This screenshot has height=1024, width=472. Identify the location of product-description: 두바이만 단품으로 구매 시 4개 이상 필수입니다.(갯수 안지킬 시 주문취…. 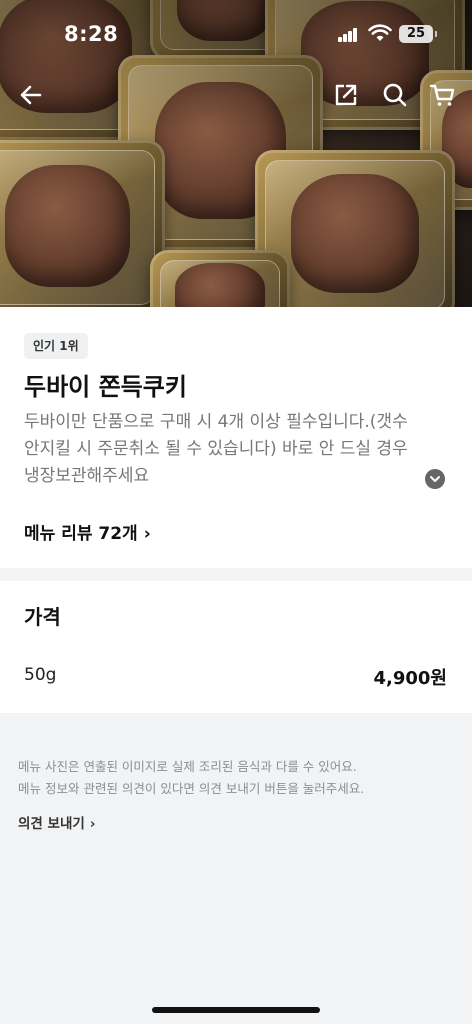
(216, 449).